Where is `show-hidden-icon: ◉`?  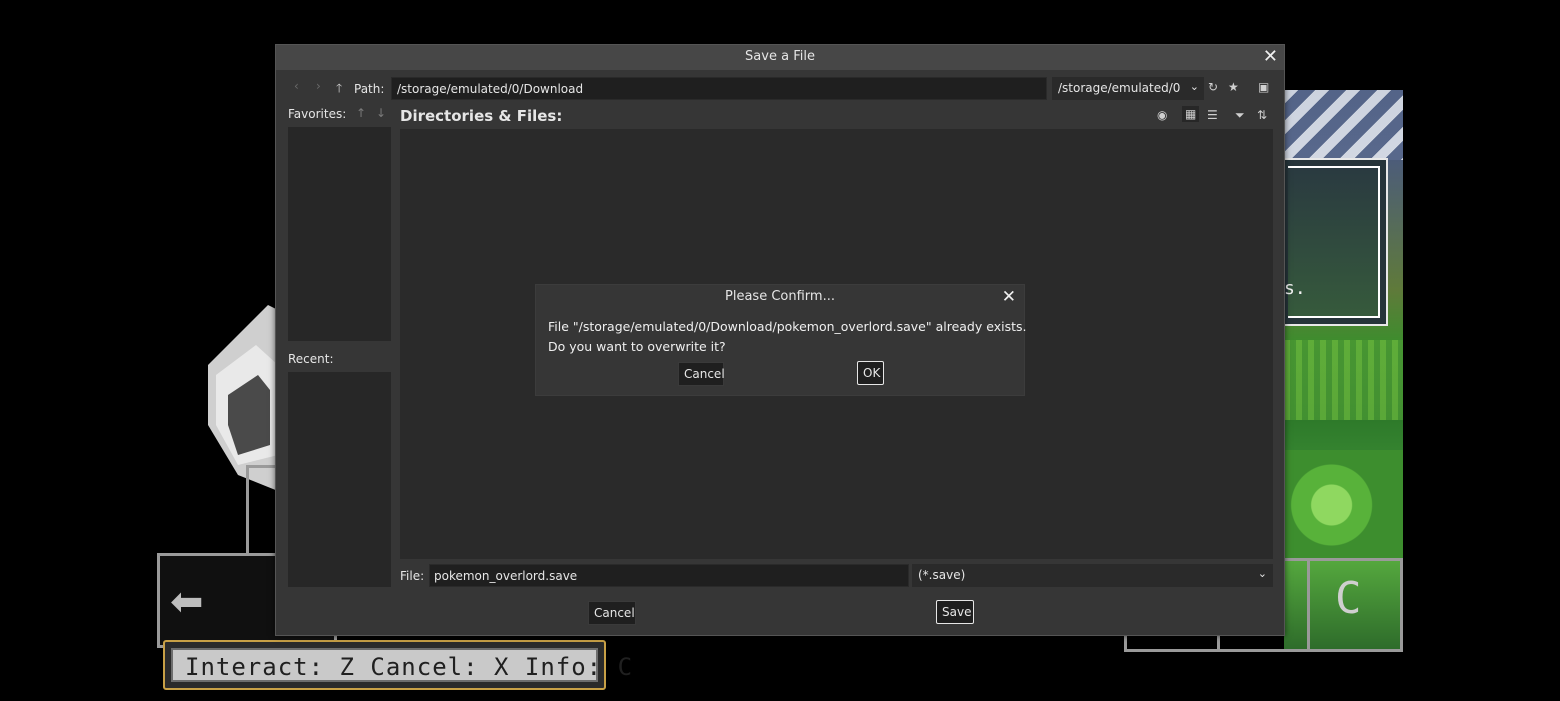
show-hidden-icon: ◉ is located at coordinates (1162, 115).